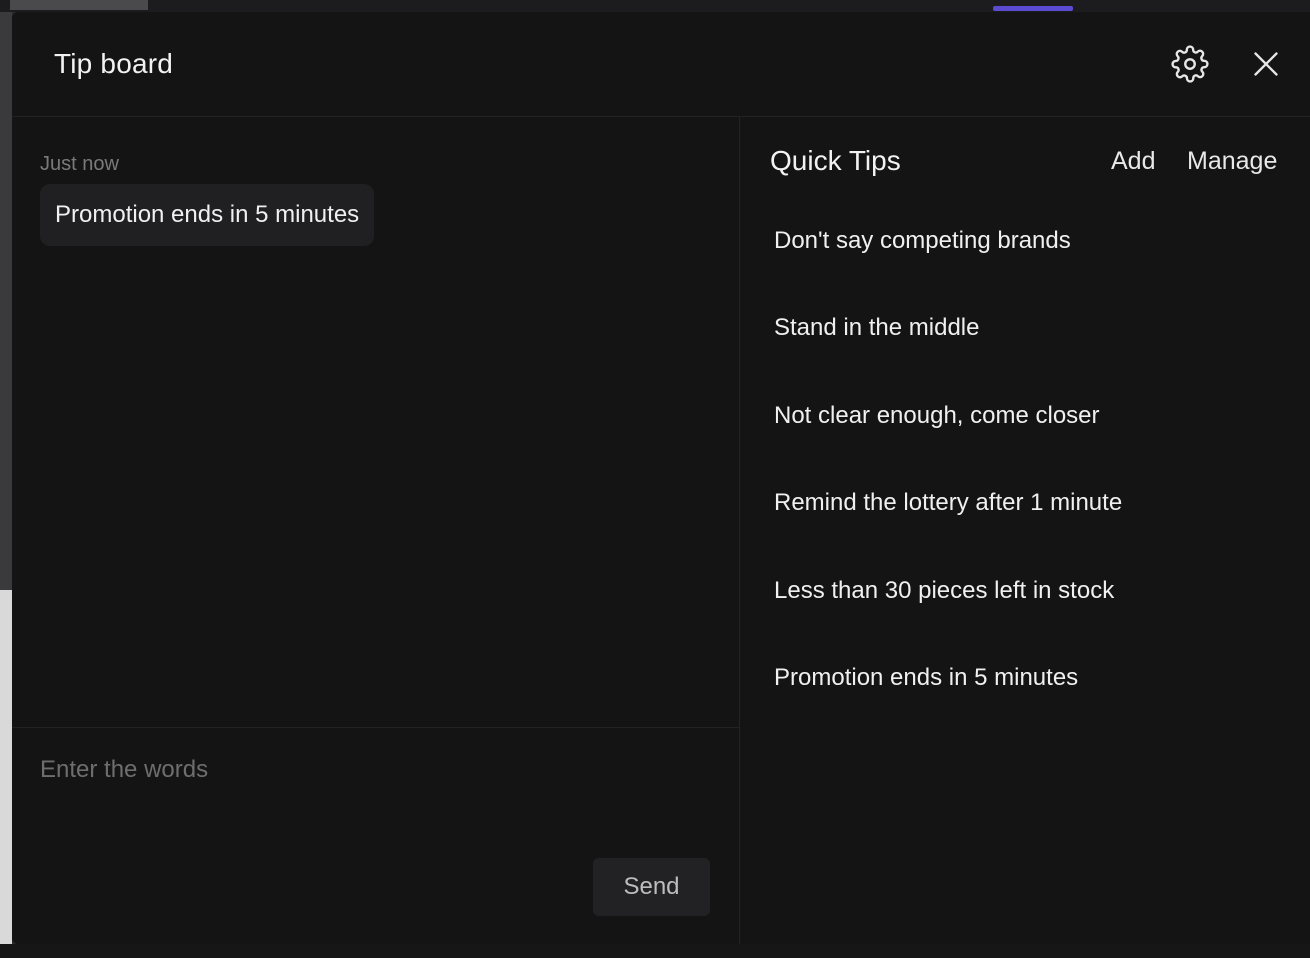  I want to click on send-button: Send, so click(651, 887).